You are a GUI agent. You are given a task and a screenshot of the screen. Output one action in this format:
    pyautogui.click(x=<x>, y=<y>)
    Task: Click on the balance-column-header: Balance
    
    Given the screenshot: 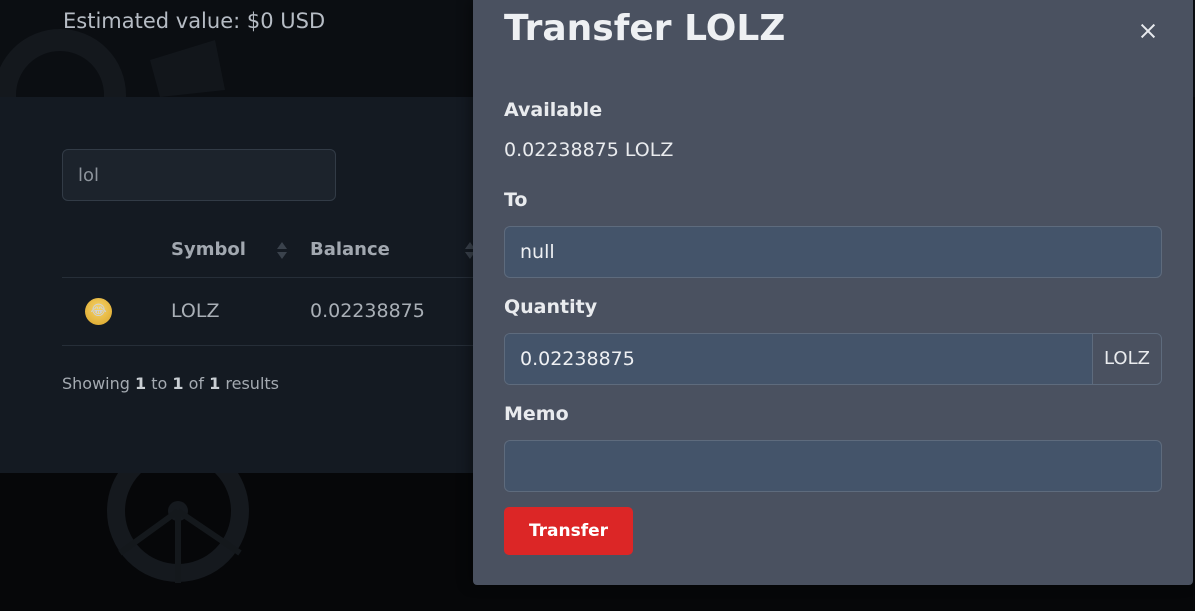 What is the action you would take?
    pyautogui.click(x=350, y=249)
    